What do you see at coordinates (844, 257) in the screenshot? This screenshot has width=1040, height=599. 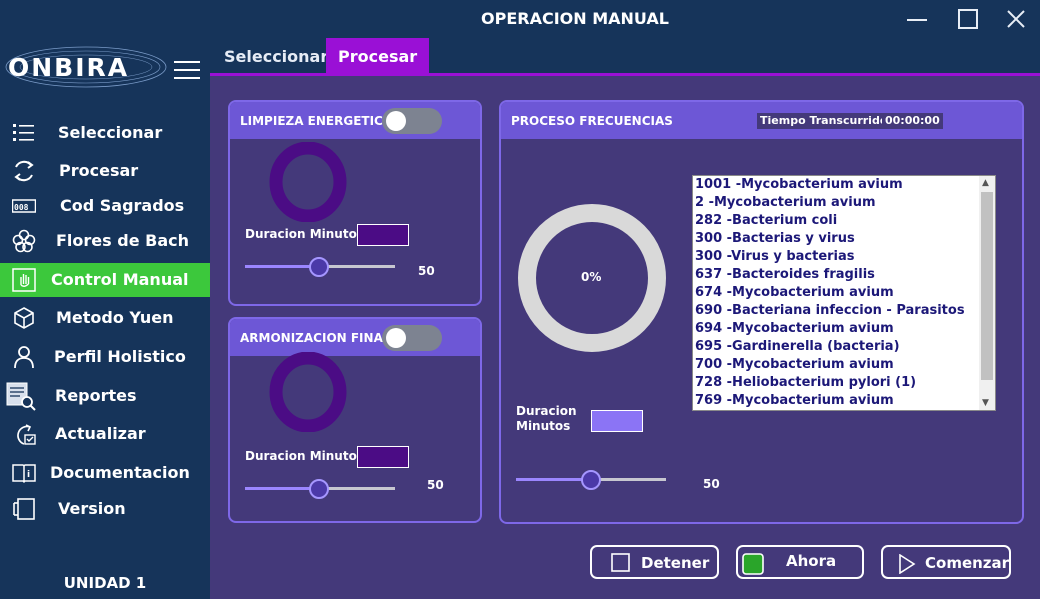 I see `list-item: 300 -Virus y bacterias` at bounding box center [844, 257].